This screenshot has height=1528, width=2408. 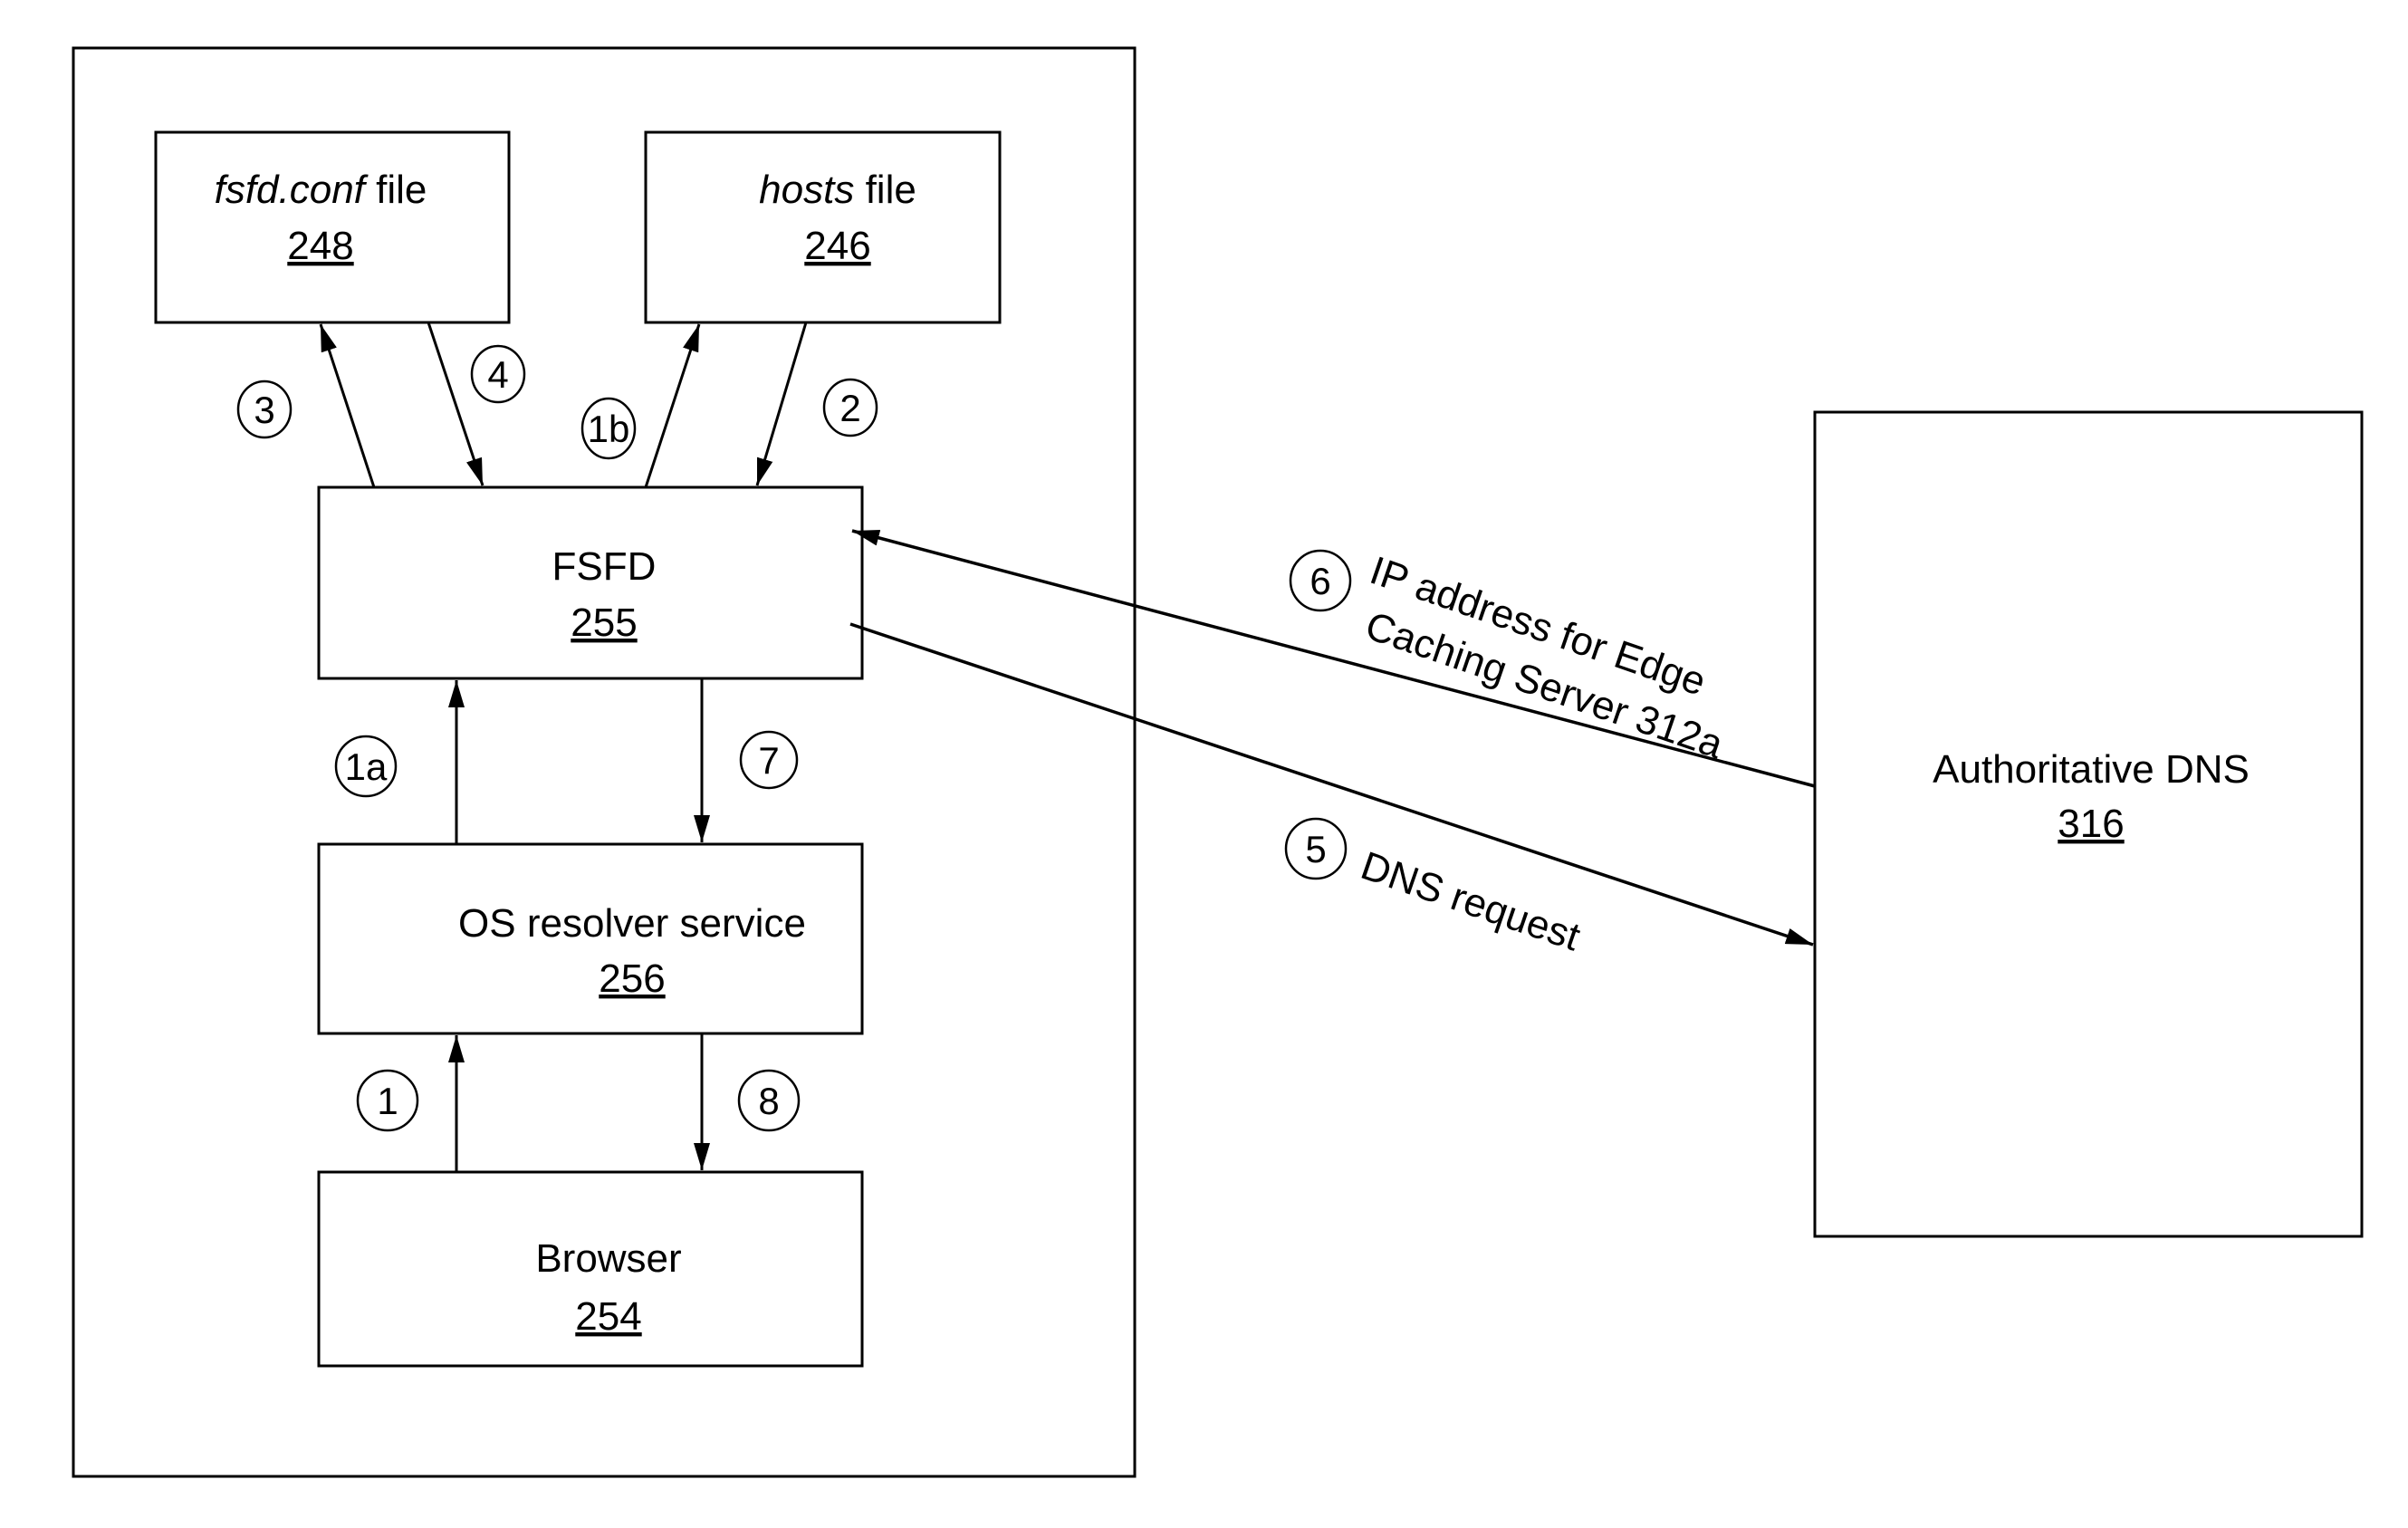 I want to click on svg-text: 1, so click(x=388, y=1101).